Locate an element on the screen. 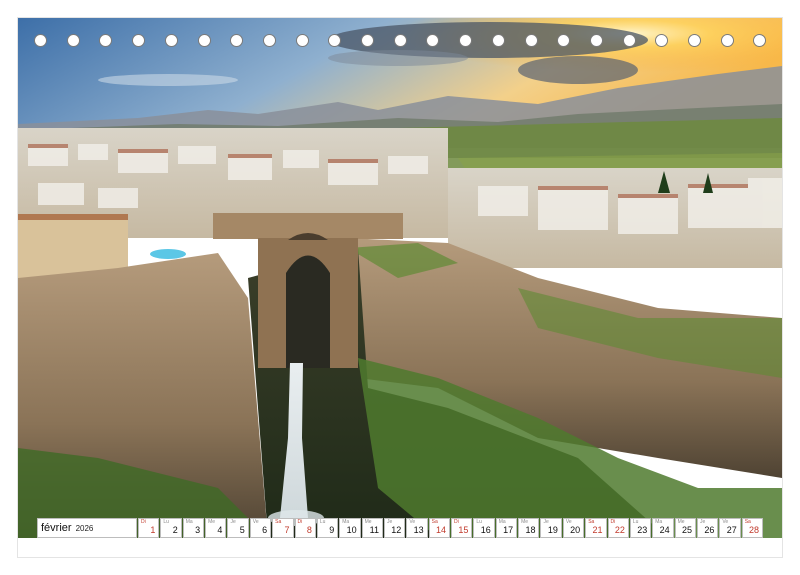  day-cell: Lu 16 is located at coordinates (484, 528).